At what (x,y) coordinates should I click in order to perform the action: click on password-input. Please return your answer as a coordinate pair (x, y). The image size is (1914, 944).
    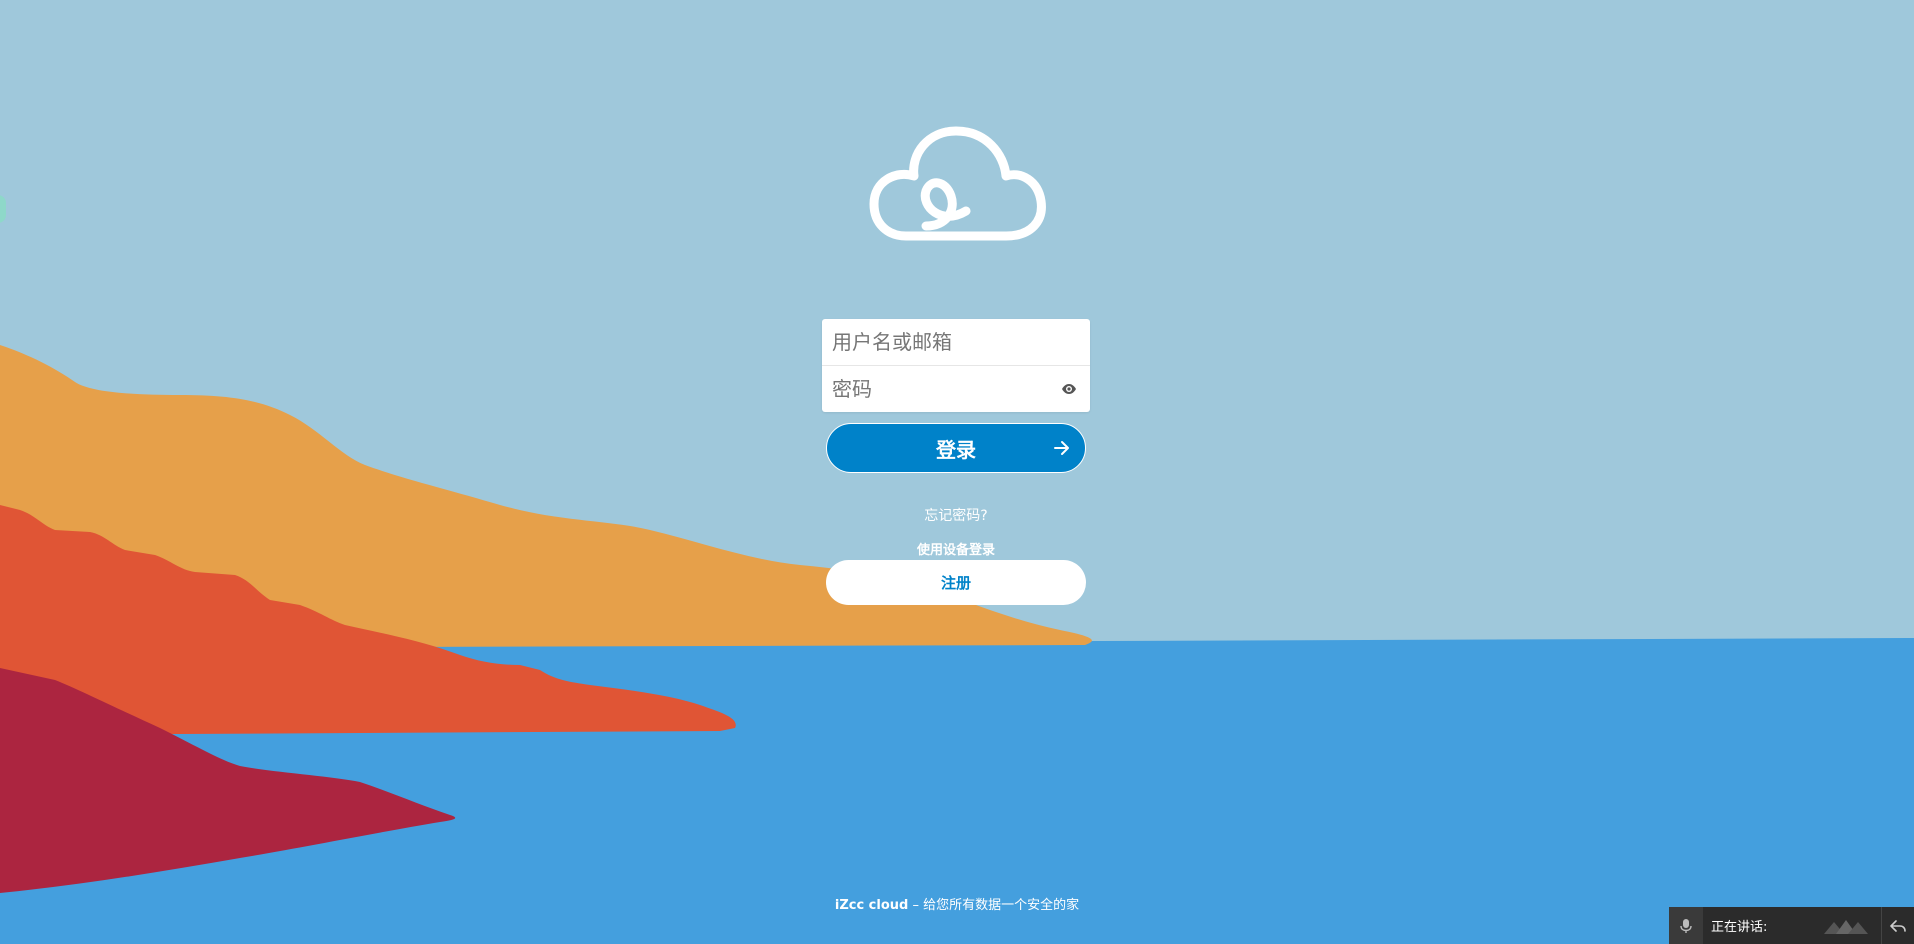
    Looking at the image, I should click on (956, 389).